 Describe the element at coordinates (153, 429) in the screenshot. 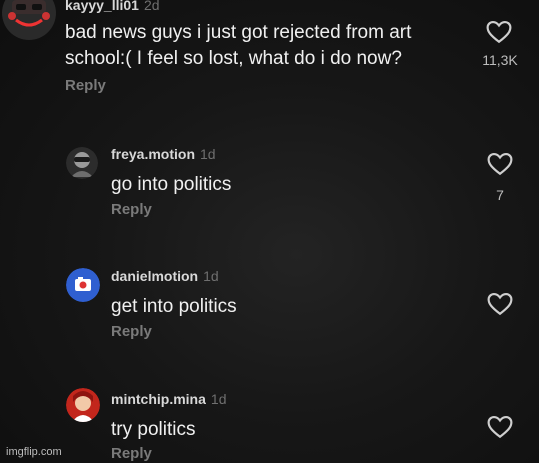

I see `comment-text: try politics` at that location.